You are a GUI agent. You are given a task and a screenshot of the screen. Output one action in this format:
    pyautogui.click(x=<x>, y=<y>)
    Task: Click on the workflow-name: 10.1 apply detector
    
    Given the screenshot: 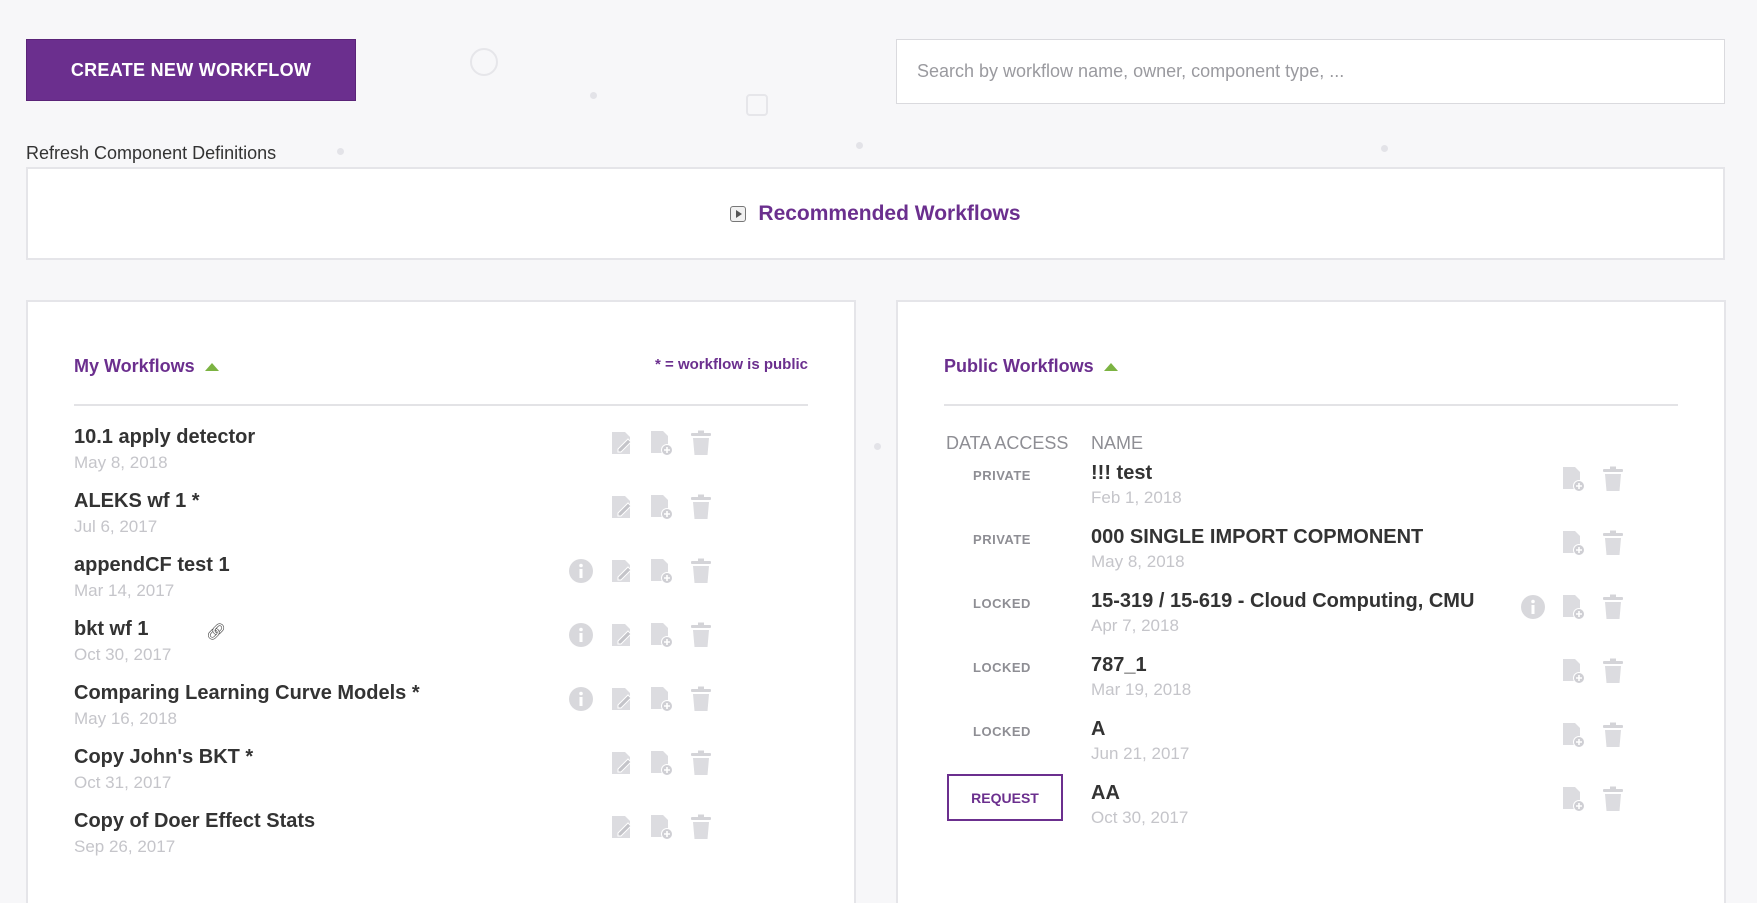 What is the action you would take?
    pyautogui.click(x=164, y=437)
    